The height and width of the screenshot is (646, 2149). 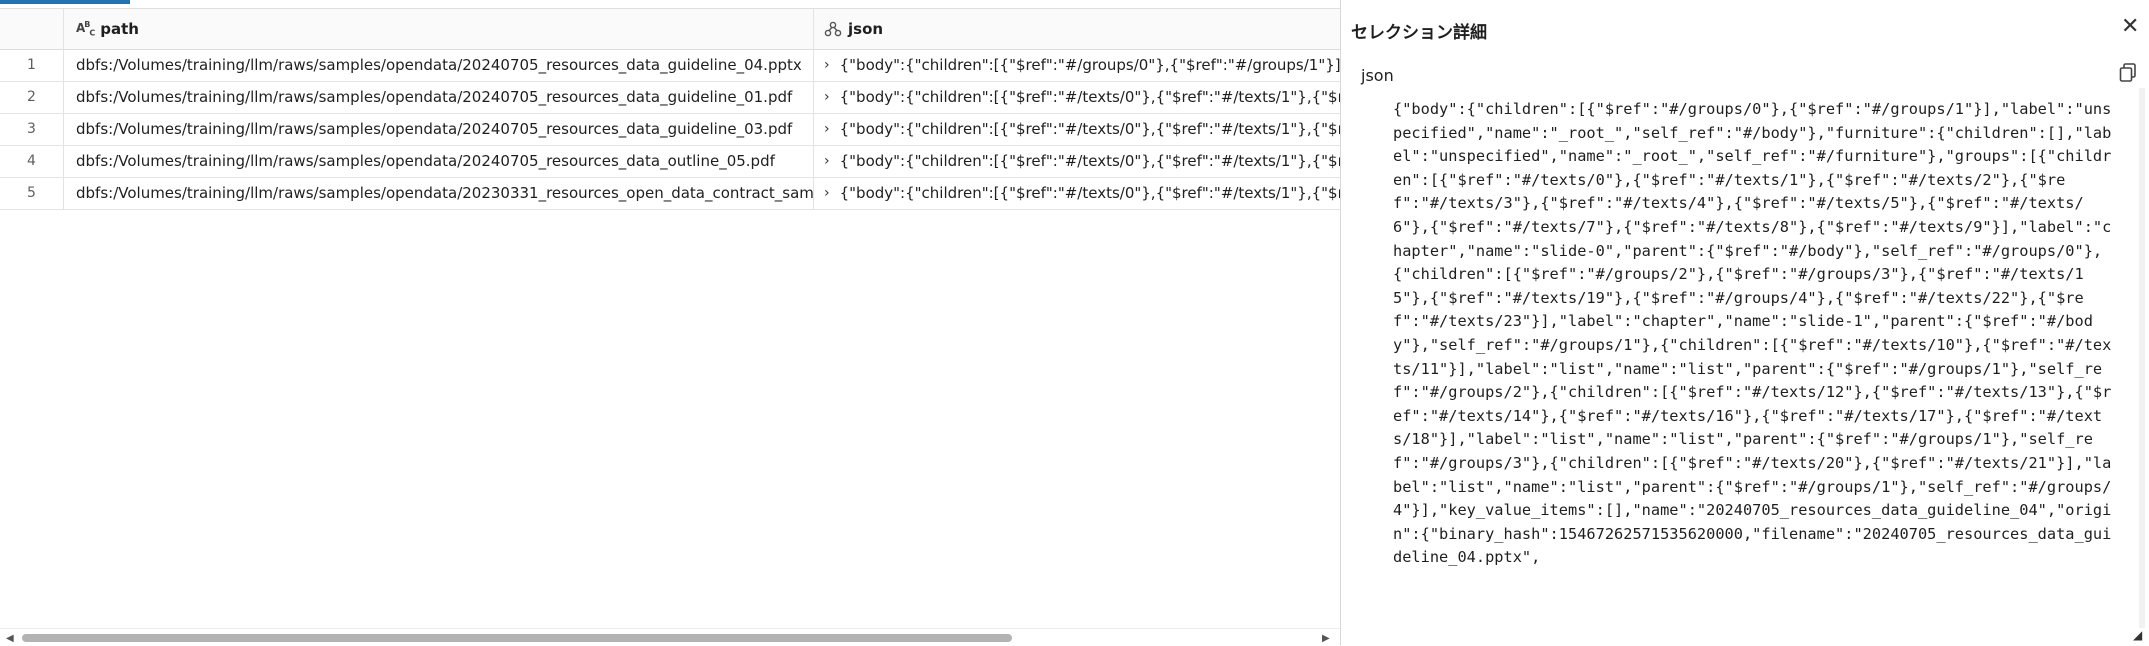 What do you see at coordinates (2142, 358) in the screenshot?
I see `panel-scrollbar` at bounding box center [2142, 358].